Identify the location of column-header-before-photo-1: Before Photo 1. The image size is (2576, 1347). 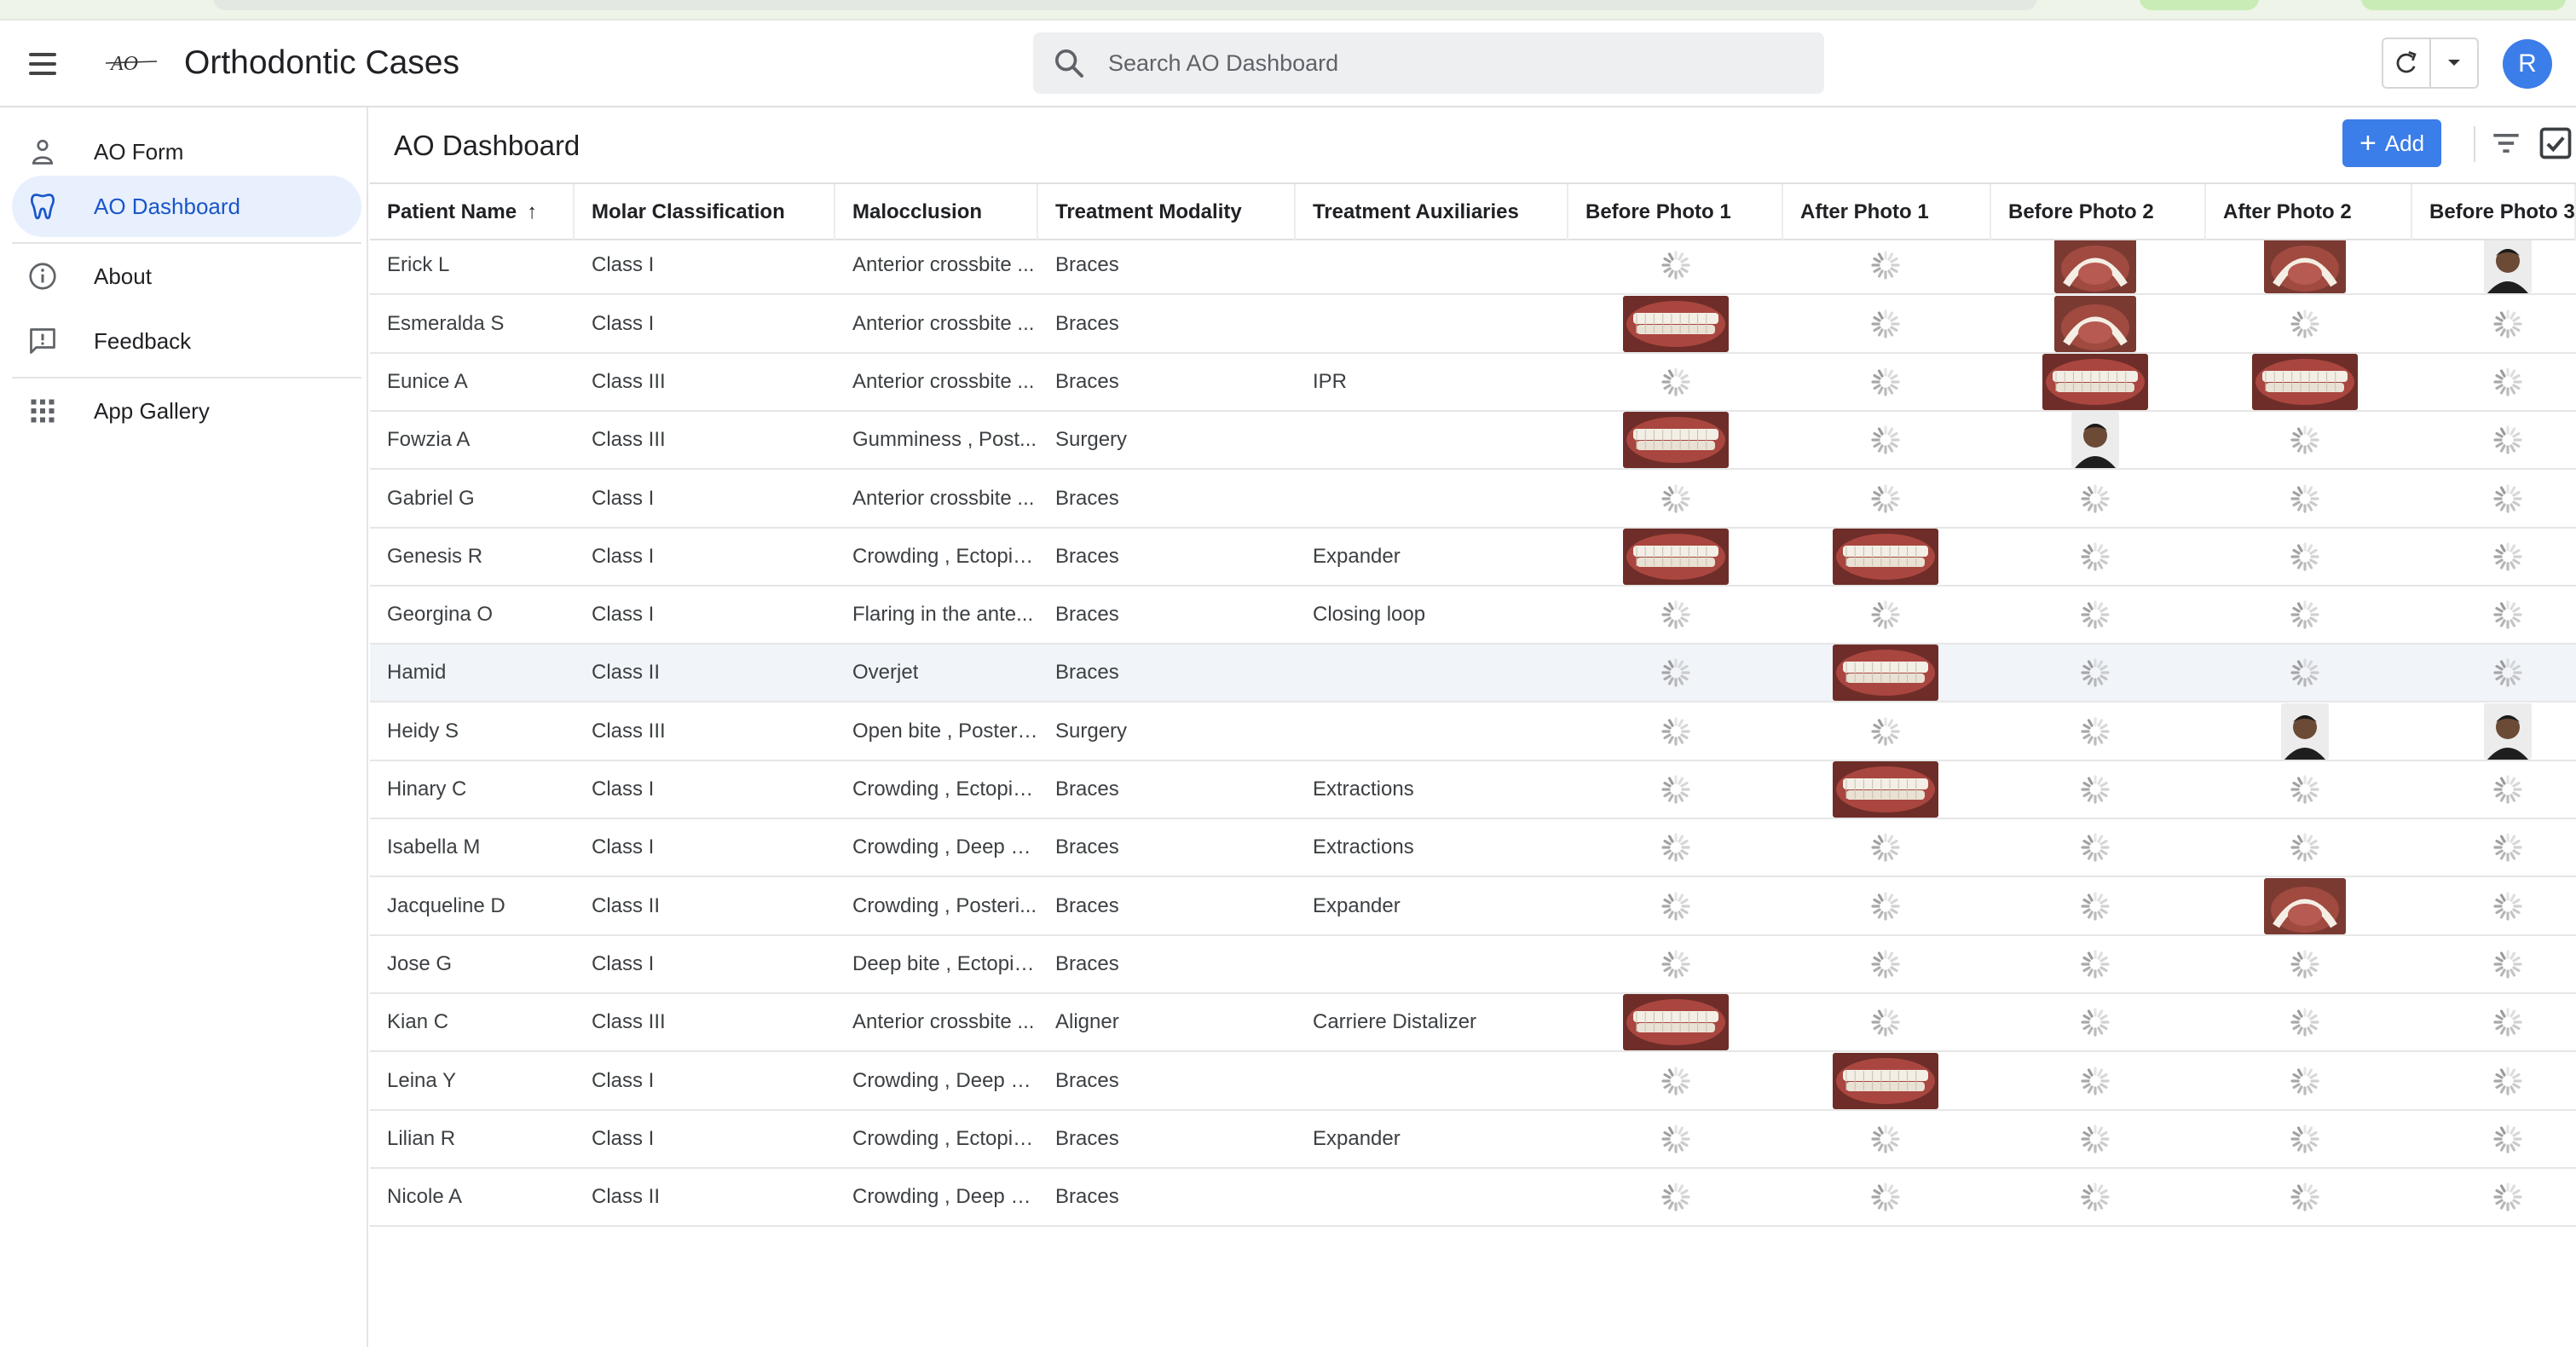
(1675, 212).